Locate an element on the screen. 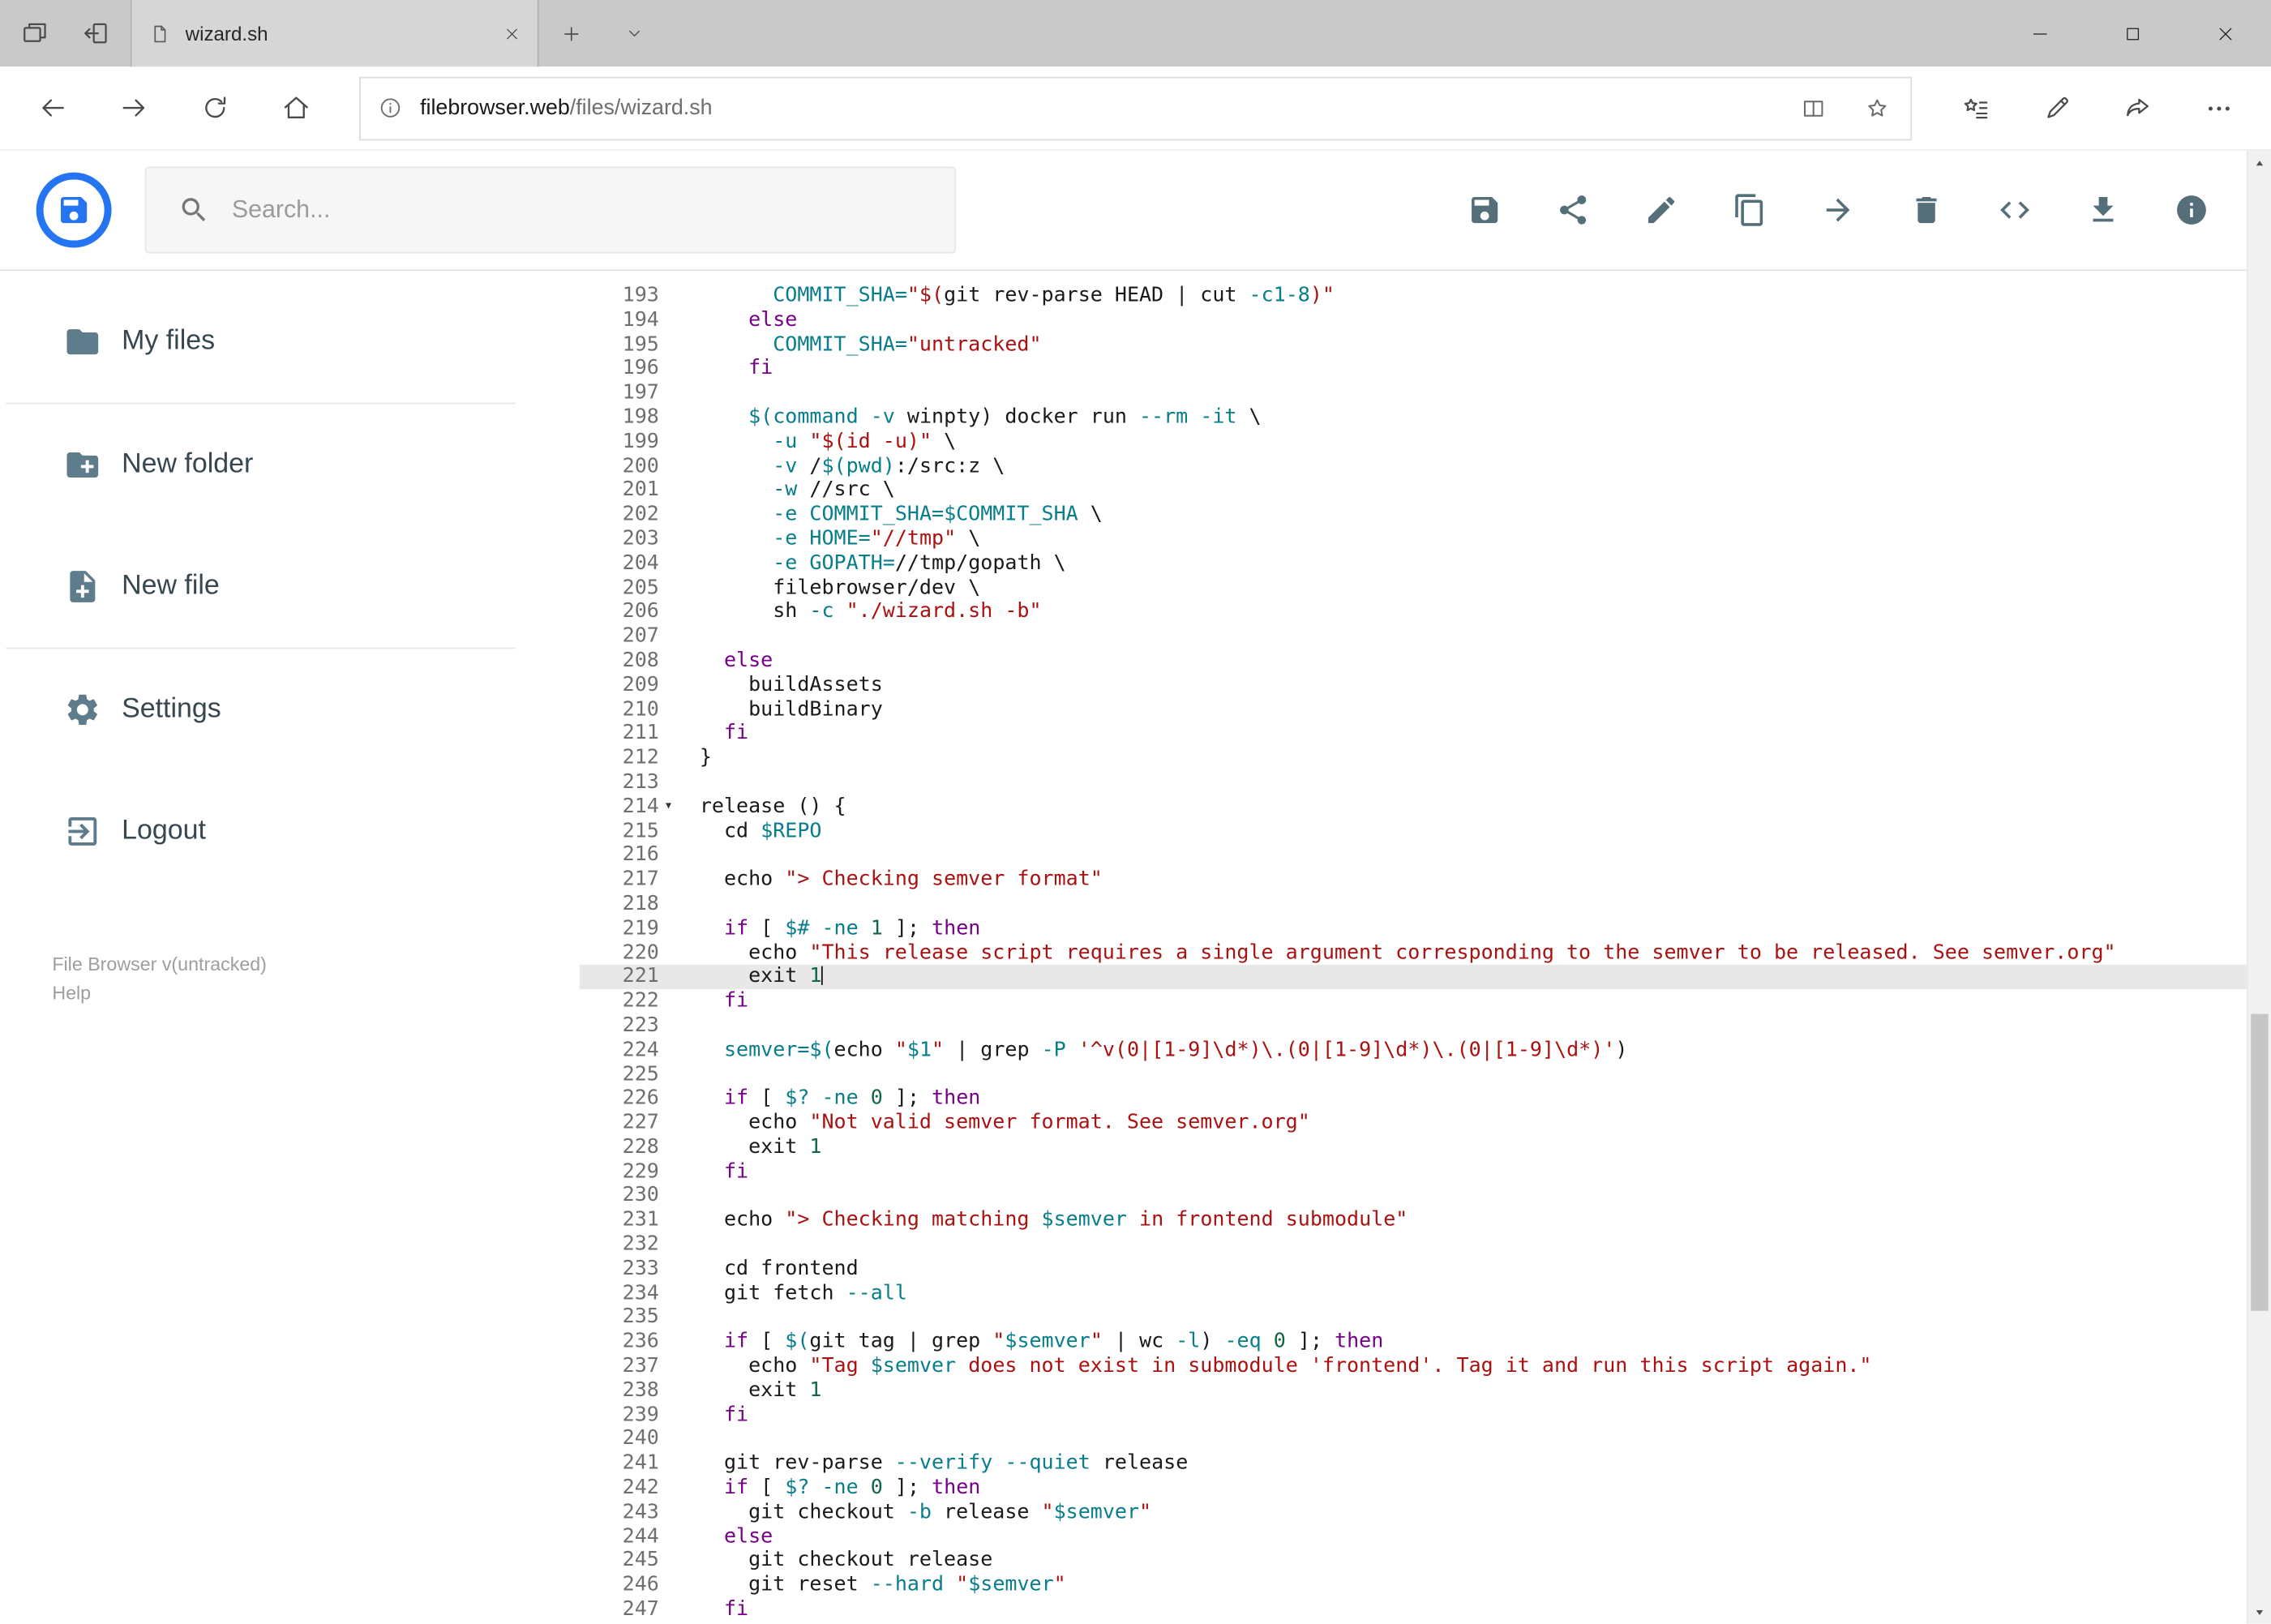 The height and width of the screenshot is (1624, 2271). sidebar-footer: File Browser v(untracked) Help is located at coordinates (287, 979).